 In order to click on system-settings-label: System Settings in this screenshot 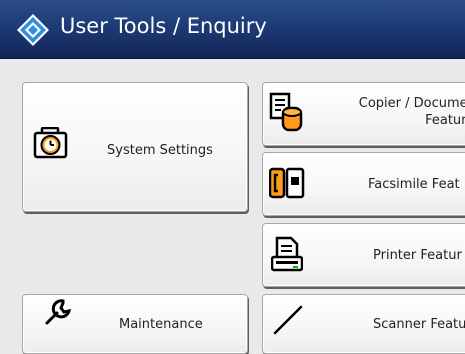, I will do `click(160, 150)`.